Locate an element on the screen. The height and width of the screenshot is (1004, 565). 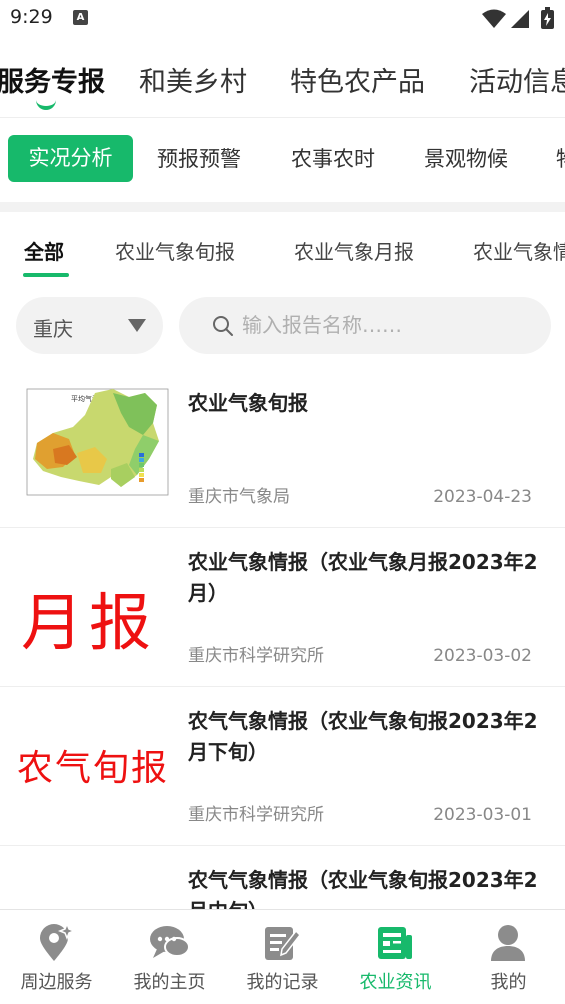
search-bar is located at coordinates (365, 325).